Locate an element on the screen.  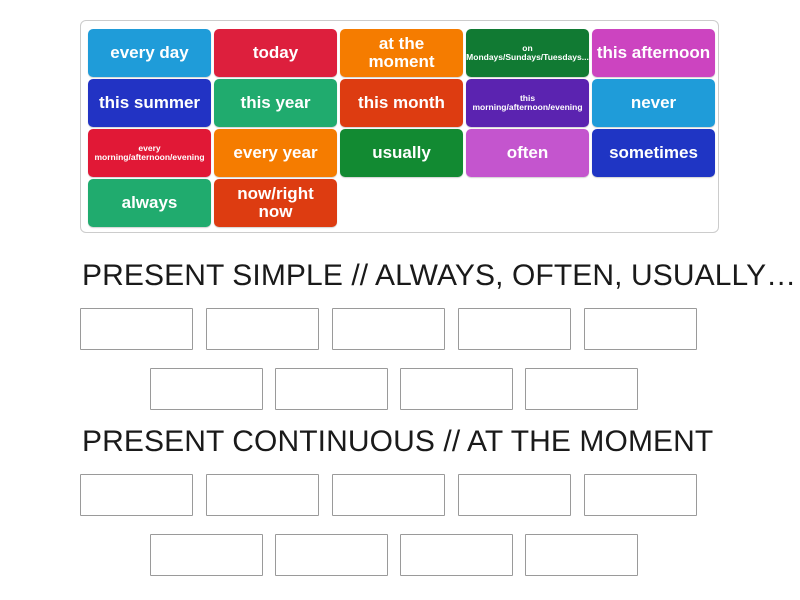
word-tile: sometimes is located at coordinates (653, 153).